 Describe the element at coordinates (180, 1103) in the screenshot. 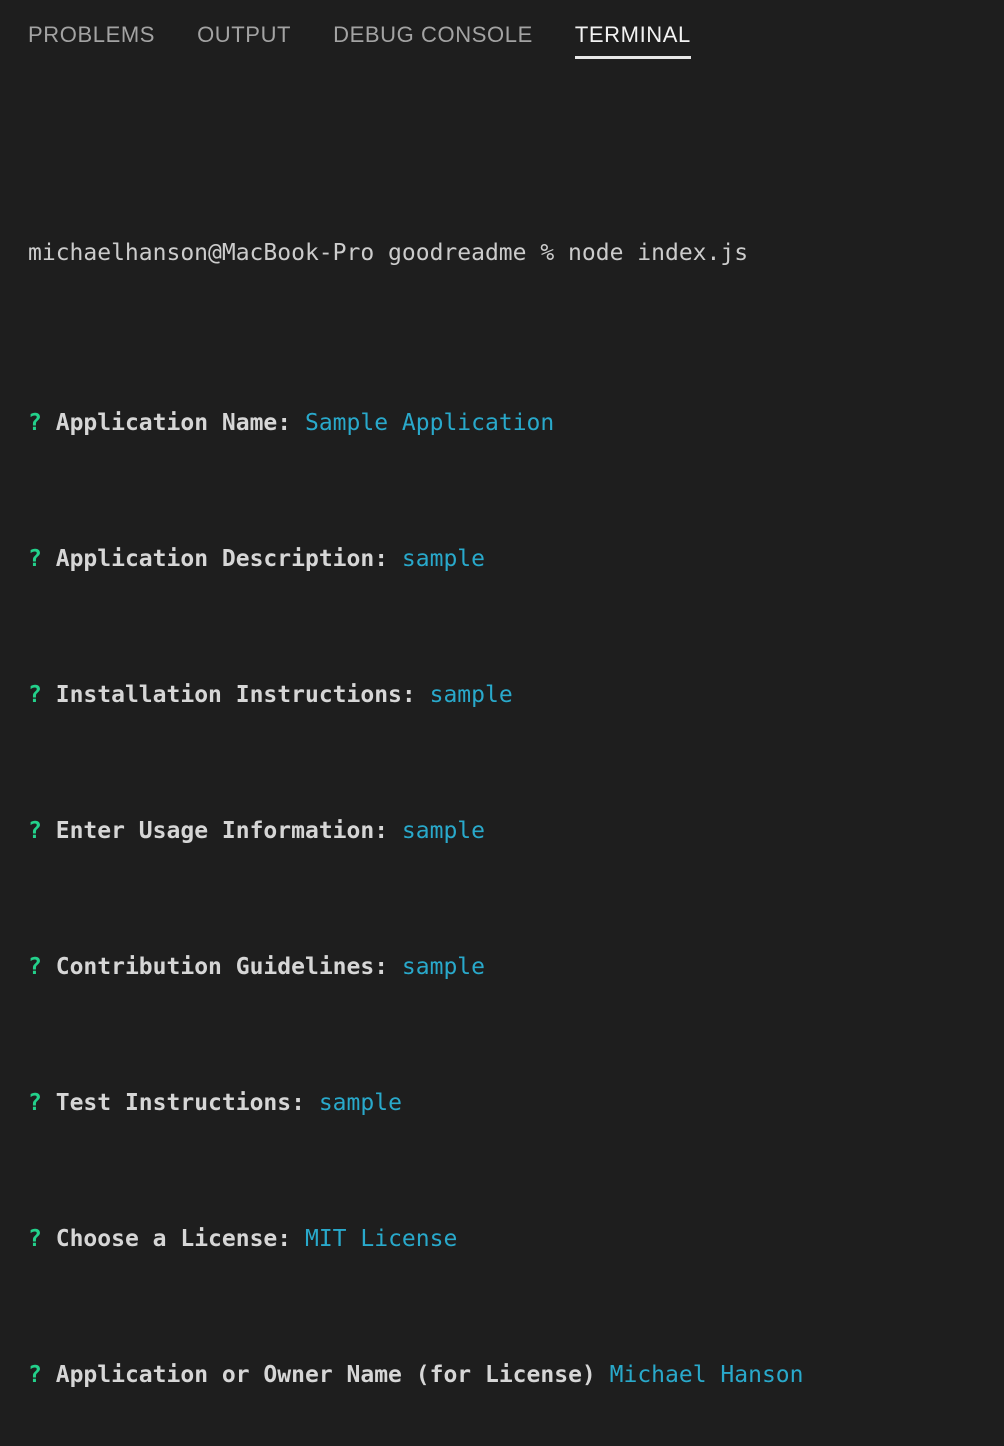

I see `prompt-question: Test Instructions:` at that location.